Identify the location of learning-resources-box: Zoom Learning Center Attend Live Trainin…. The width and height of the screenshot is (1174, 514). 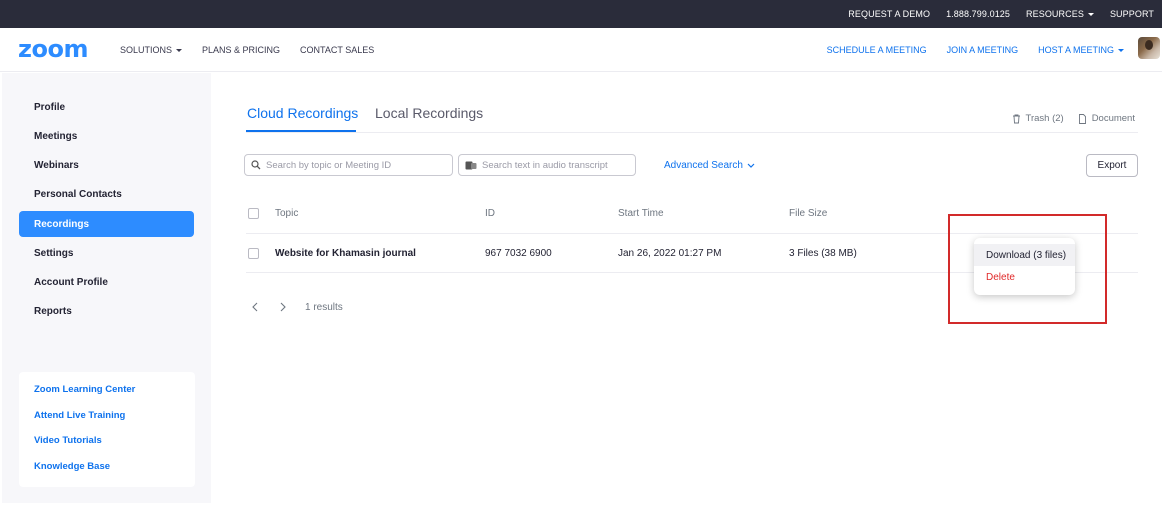
(107, 429).